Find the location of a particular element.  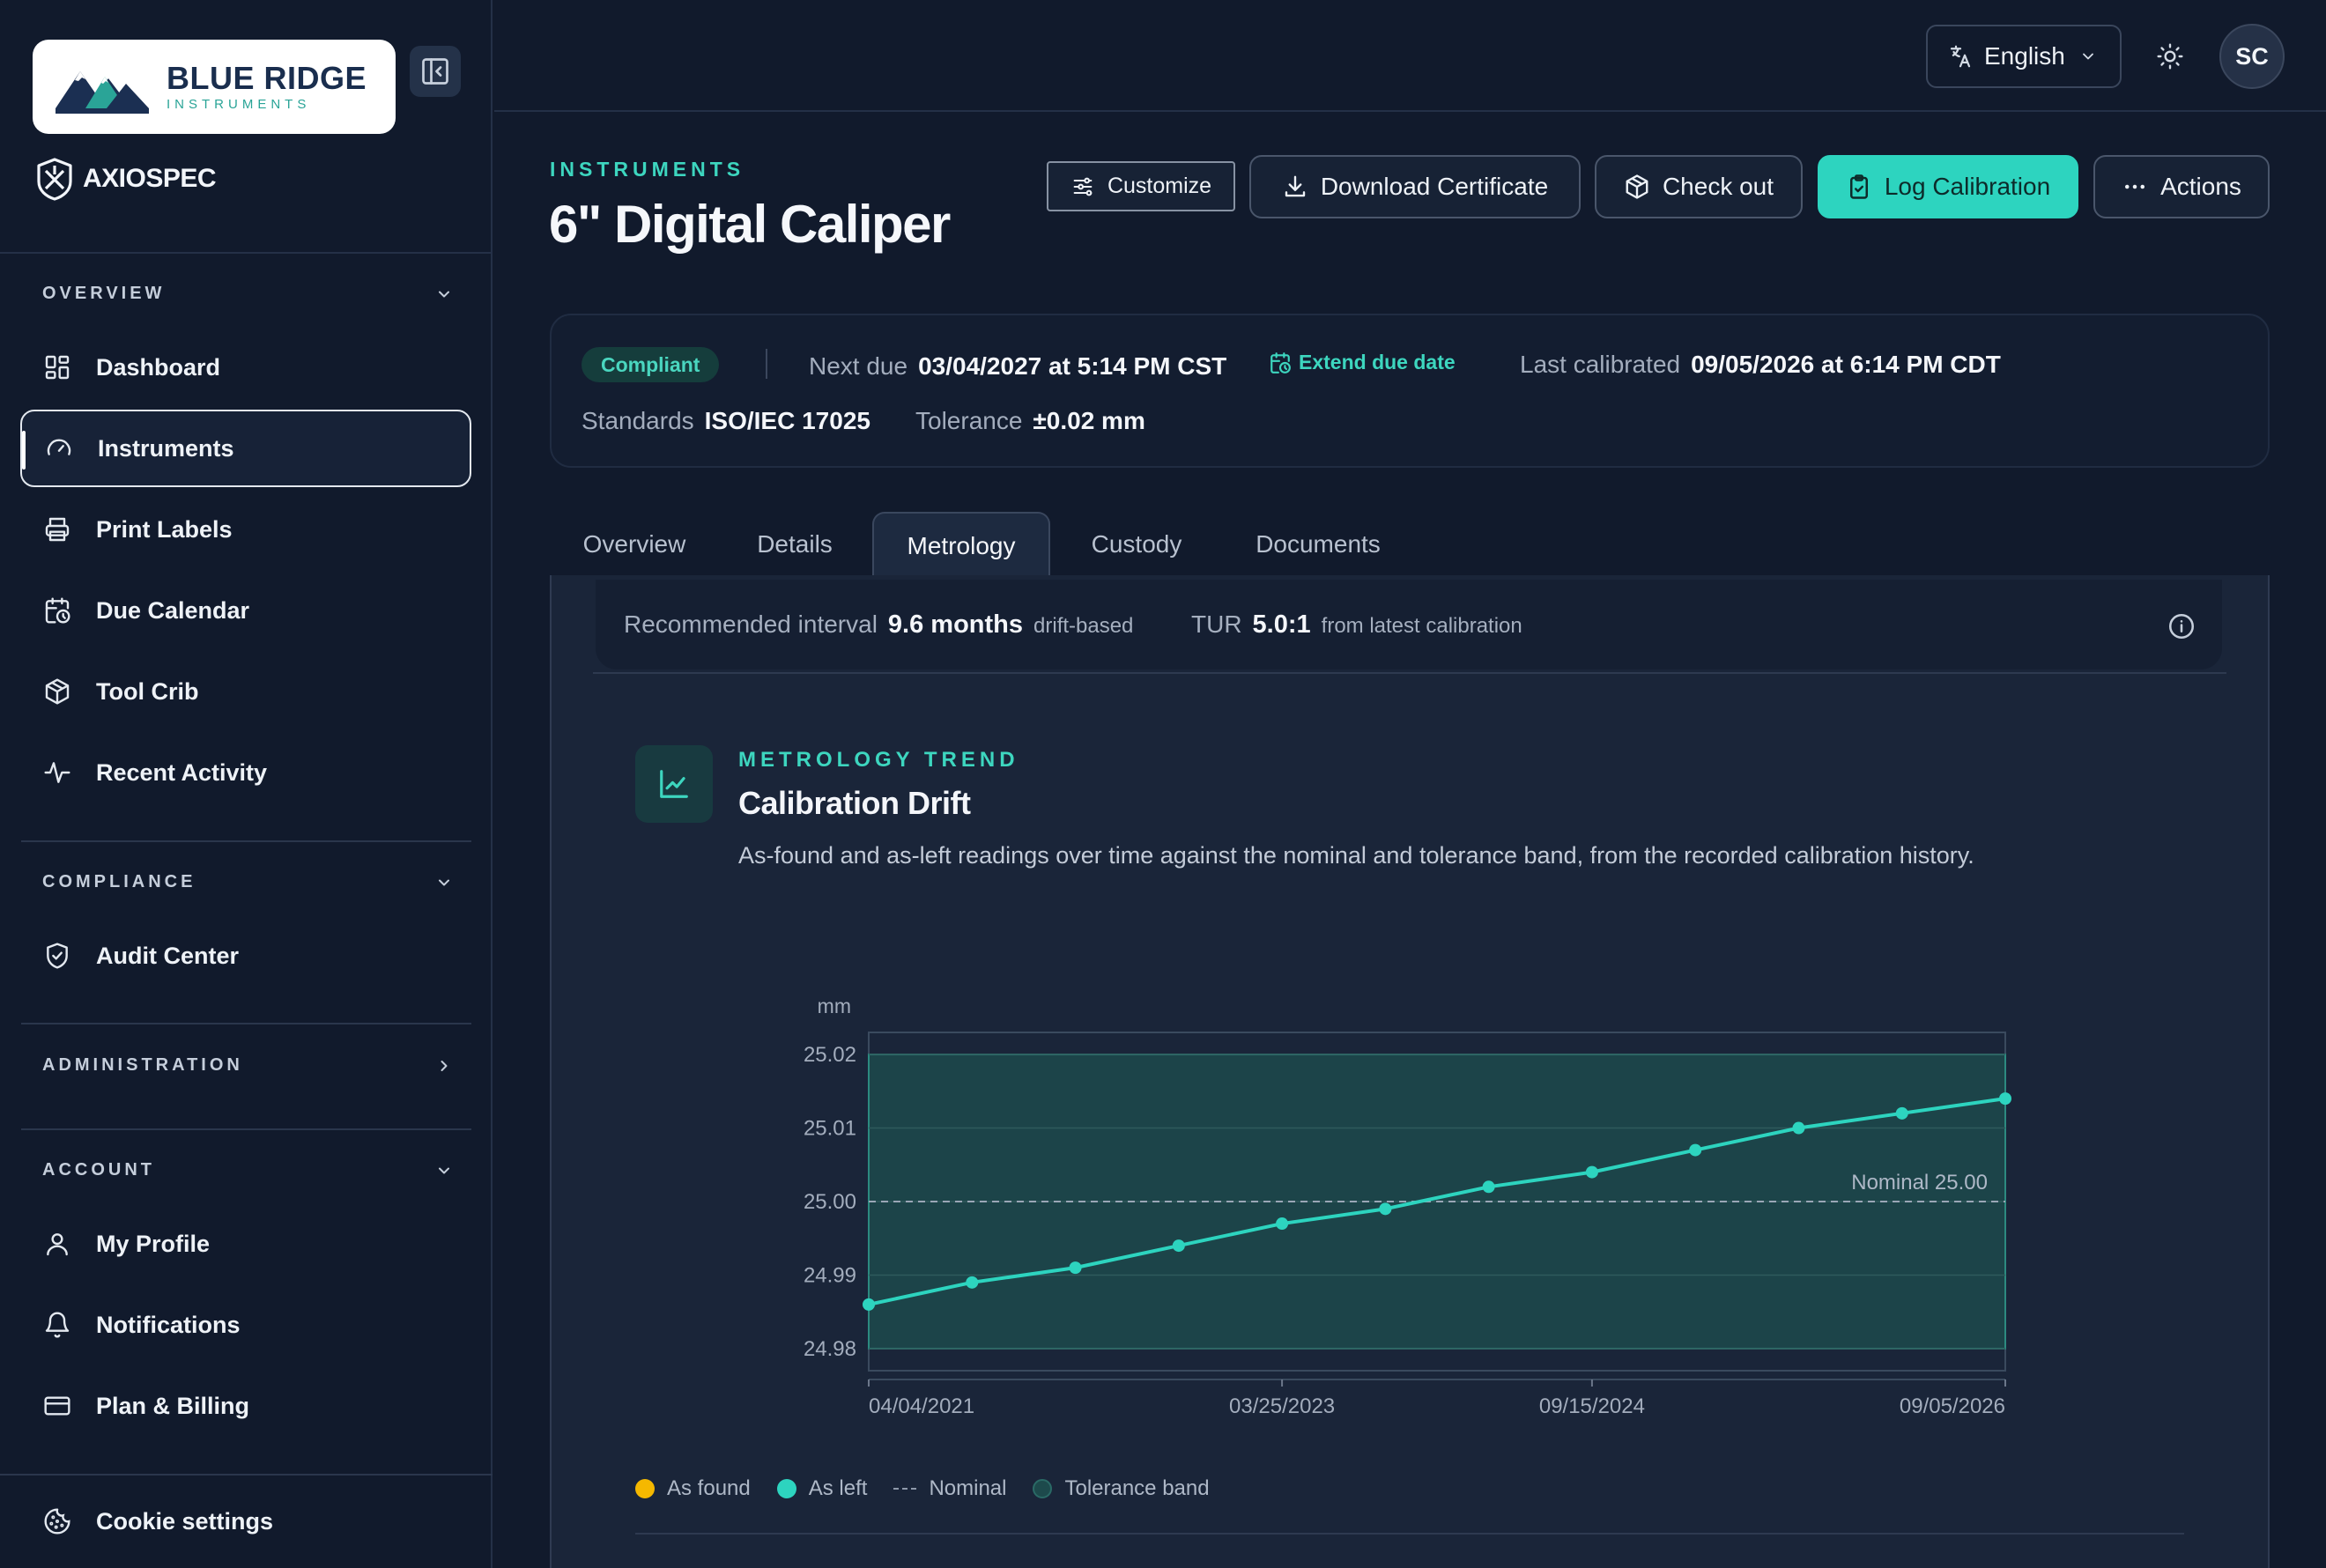

download-certificate-button: Download Certificate is located at coordinates (1415, 186).